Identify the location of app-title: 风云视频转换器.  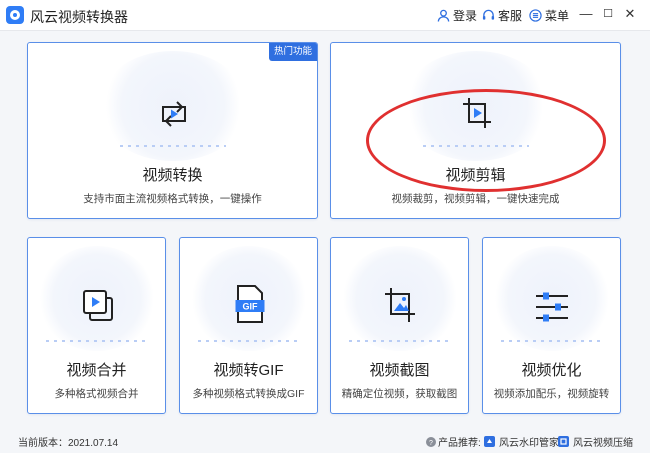
(79, 17).